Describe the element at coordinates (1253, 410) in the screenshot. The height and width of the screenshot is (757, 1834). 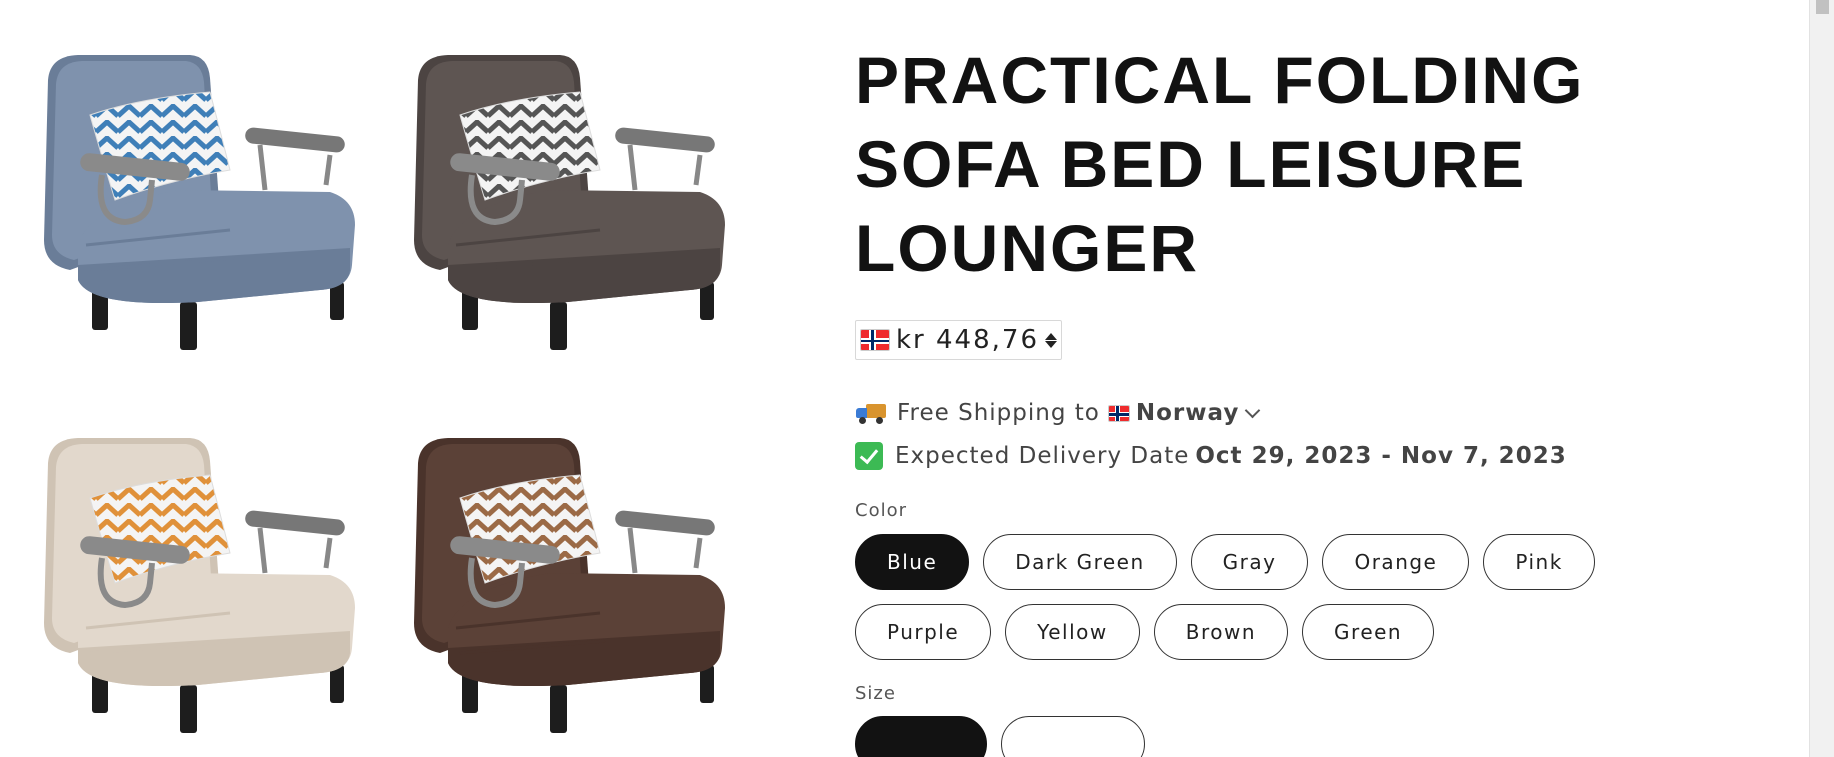
I see `chevron-down-icon` at that location.